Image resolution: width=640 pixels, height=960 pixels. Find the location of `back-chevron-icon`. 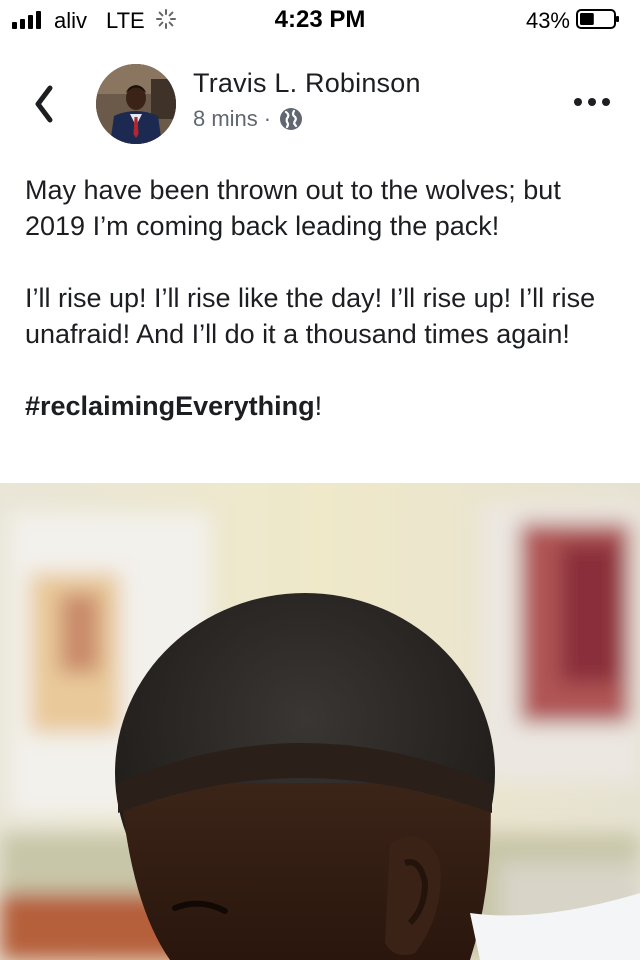

back-chevron-icon is located at coordinates (46, 104).